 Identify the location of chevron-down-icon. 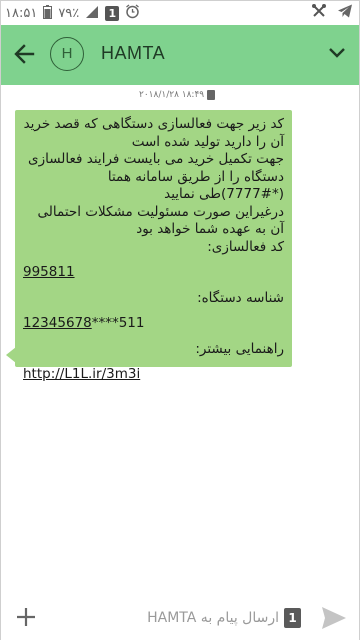
(337, 53).